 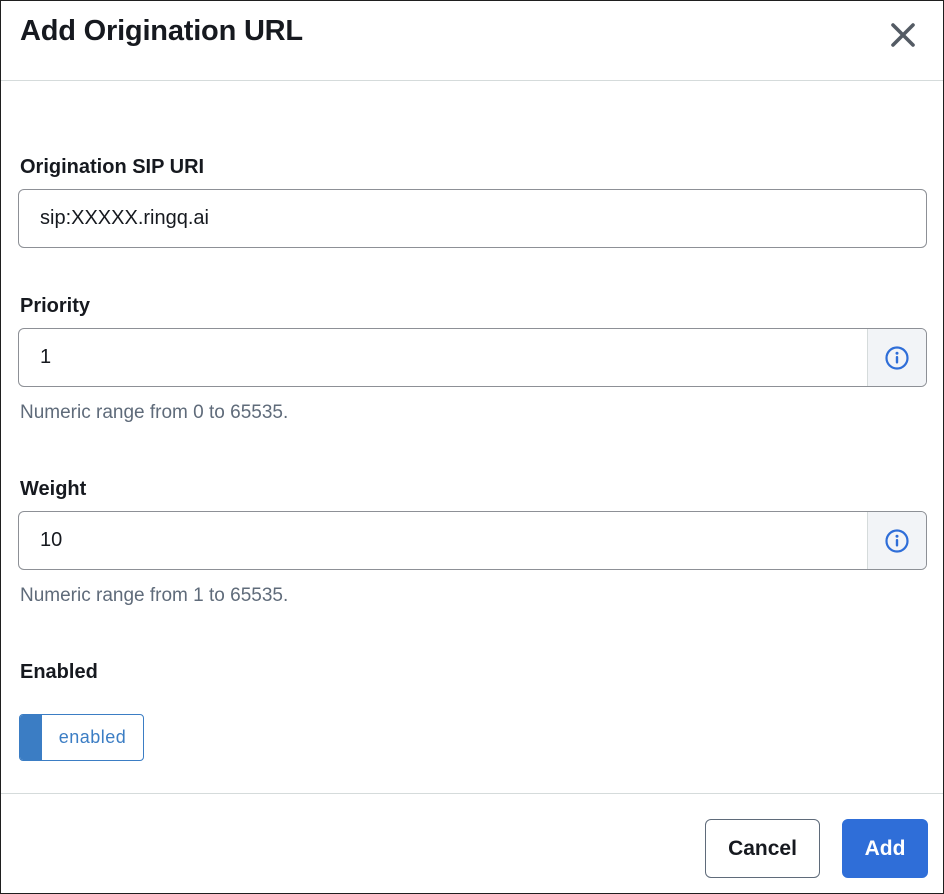 What do you see at coordinates (472, 41) in the screenshot?
I see `dialog-header: Add Origination URL` at bounding box center [472, 41].